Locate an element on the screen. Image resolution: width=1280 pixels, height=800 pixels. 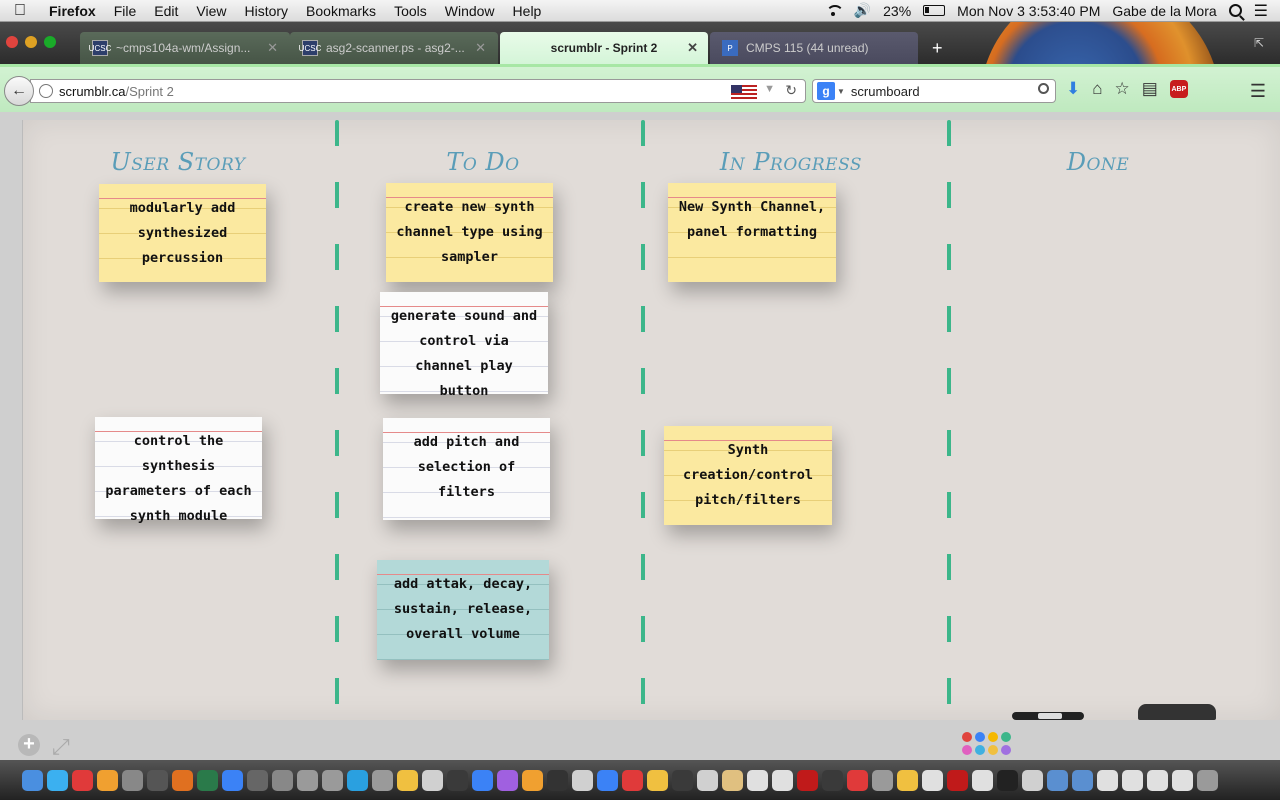
url-bar: scrumblr.ca /Sprint 2 ▼ ↻ is located at coordinates (418, 91).